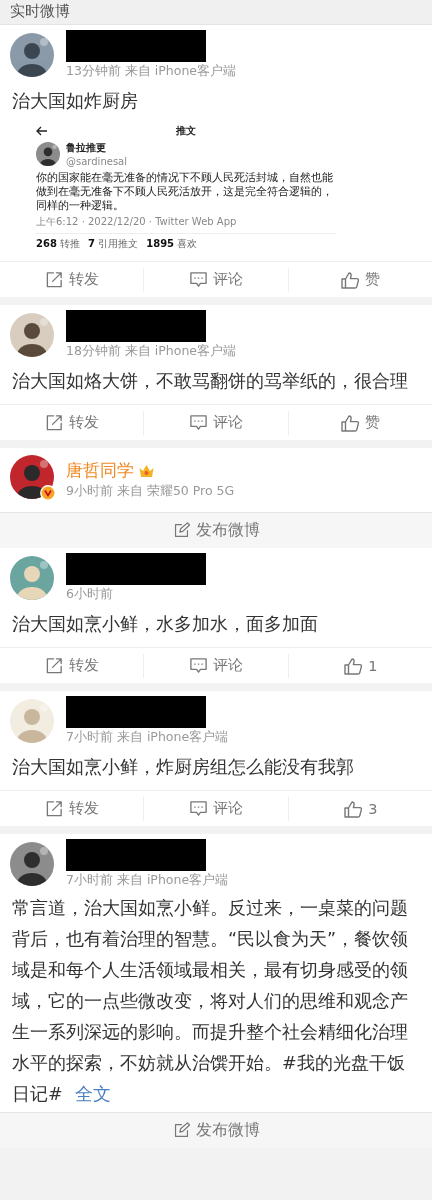 This screenshot has height=1200, width=432. What do you see at coordinates (42, 131) in the screenshot?
I see `back-arrow-icon` at bounding box center [42, 131].